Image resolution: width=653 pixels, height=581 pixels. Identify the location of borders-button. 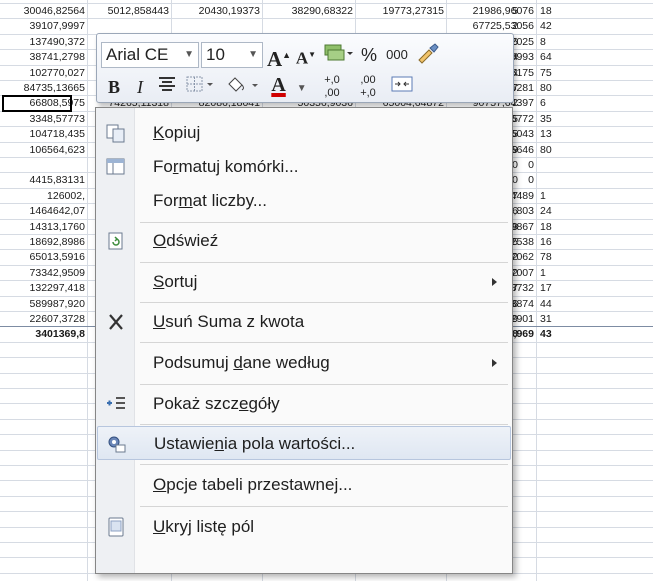
(203, 87).